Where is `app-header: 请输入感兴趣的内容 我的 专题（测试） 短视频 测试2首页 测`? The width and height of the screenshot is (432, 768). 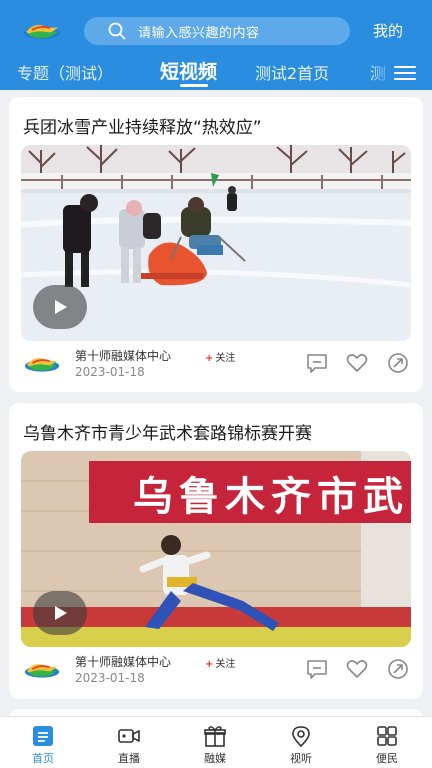
app-header: 请输入感兴趣的内容 我的 专题（测试） 短视频 测试2首页 测 is located at coordinates (216, 45).